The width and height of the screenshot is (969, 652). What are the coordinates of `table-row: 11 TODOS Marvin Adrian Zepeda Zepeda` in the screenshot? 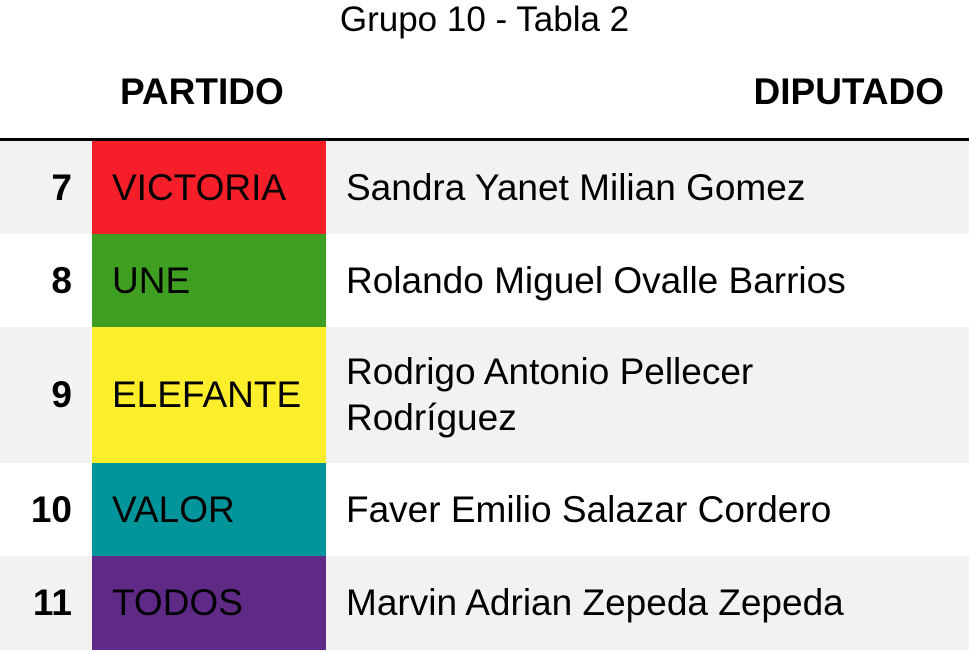 It's located at (484, 603).